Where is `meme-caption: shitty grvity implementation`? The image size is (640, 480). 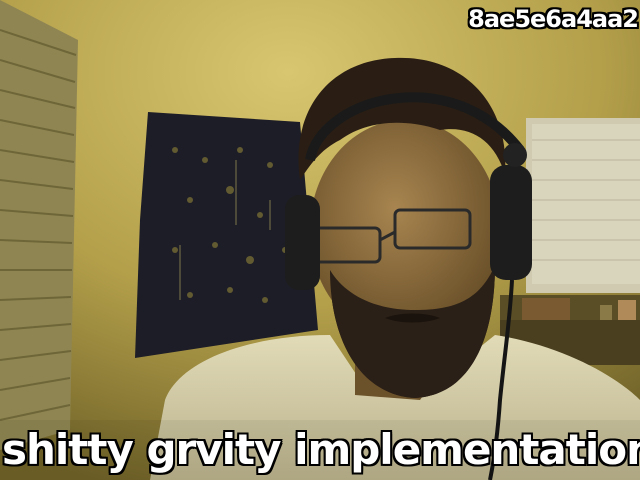
meme-caption: shitty grvity implementation is located at coordinates (321, 449).